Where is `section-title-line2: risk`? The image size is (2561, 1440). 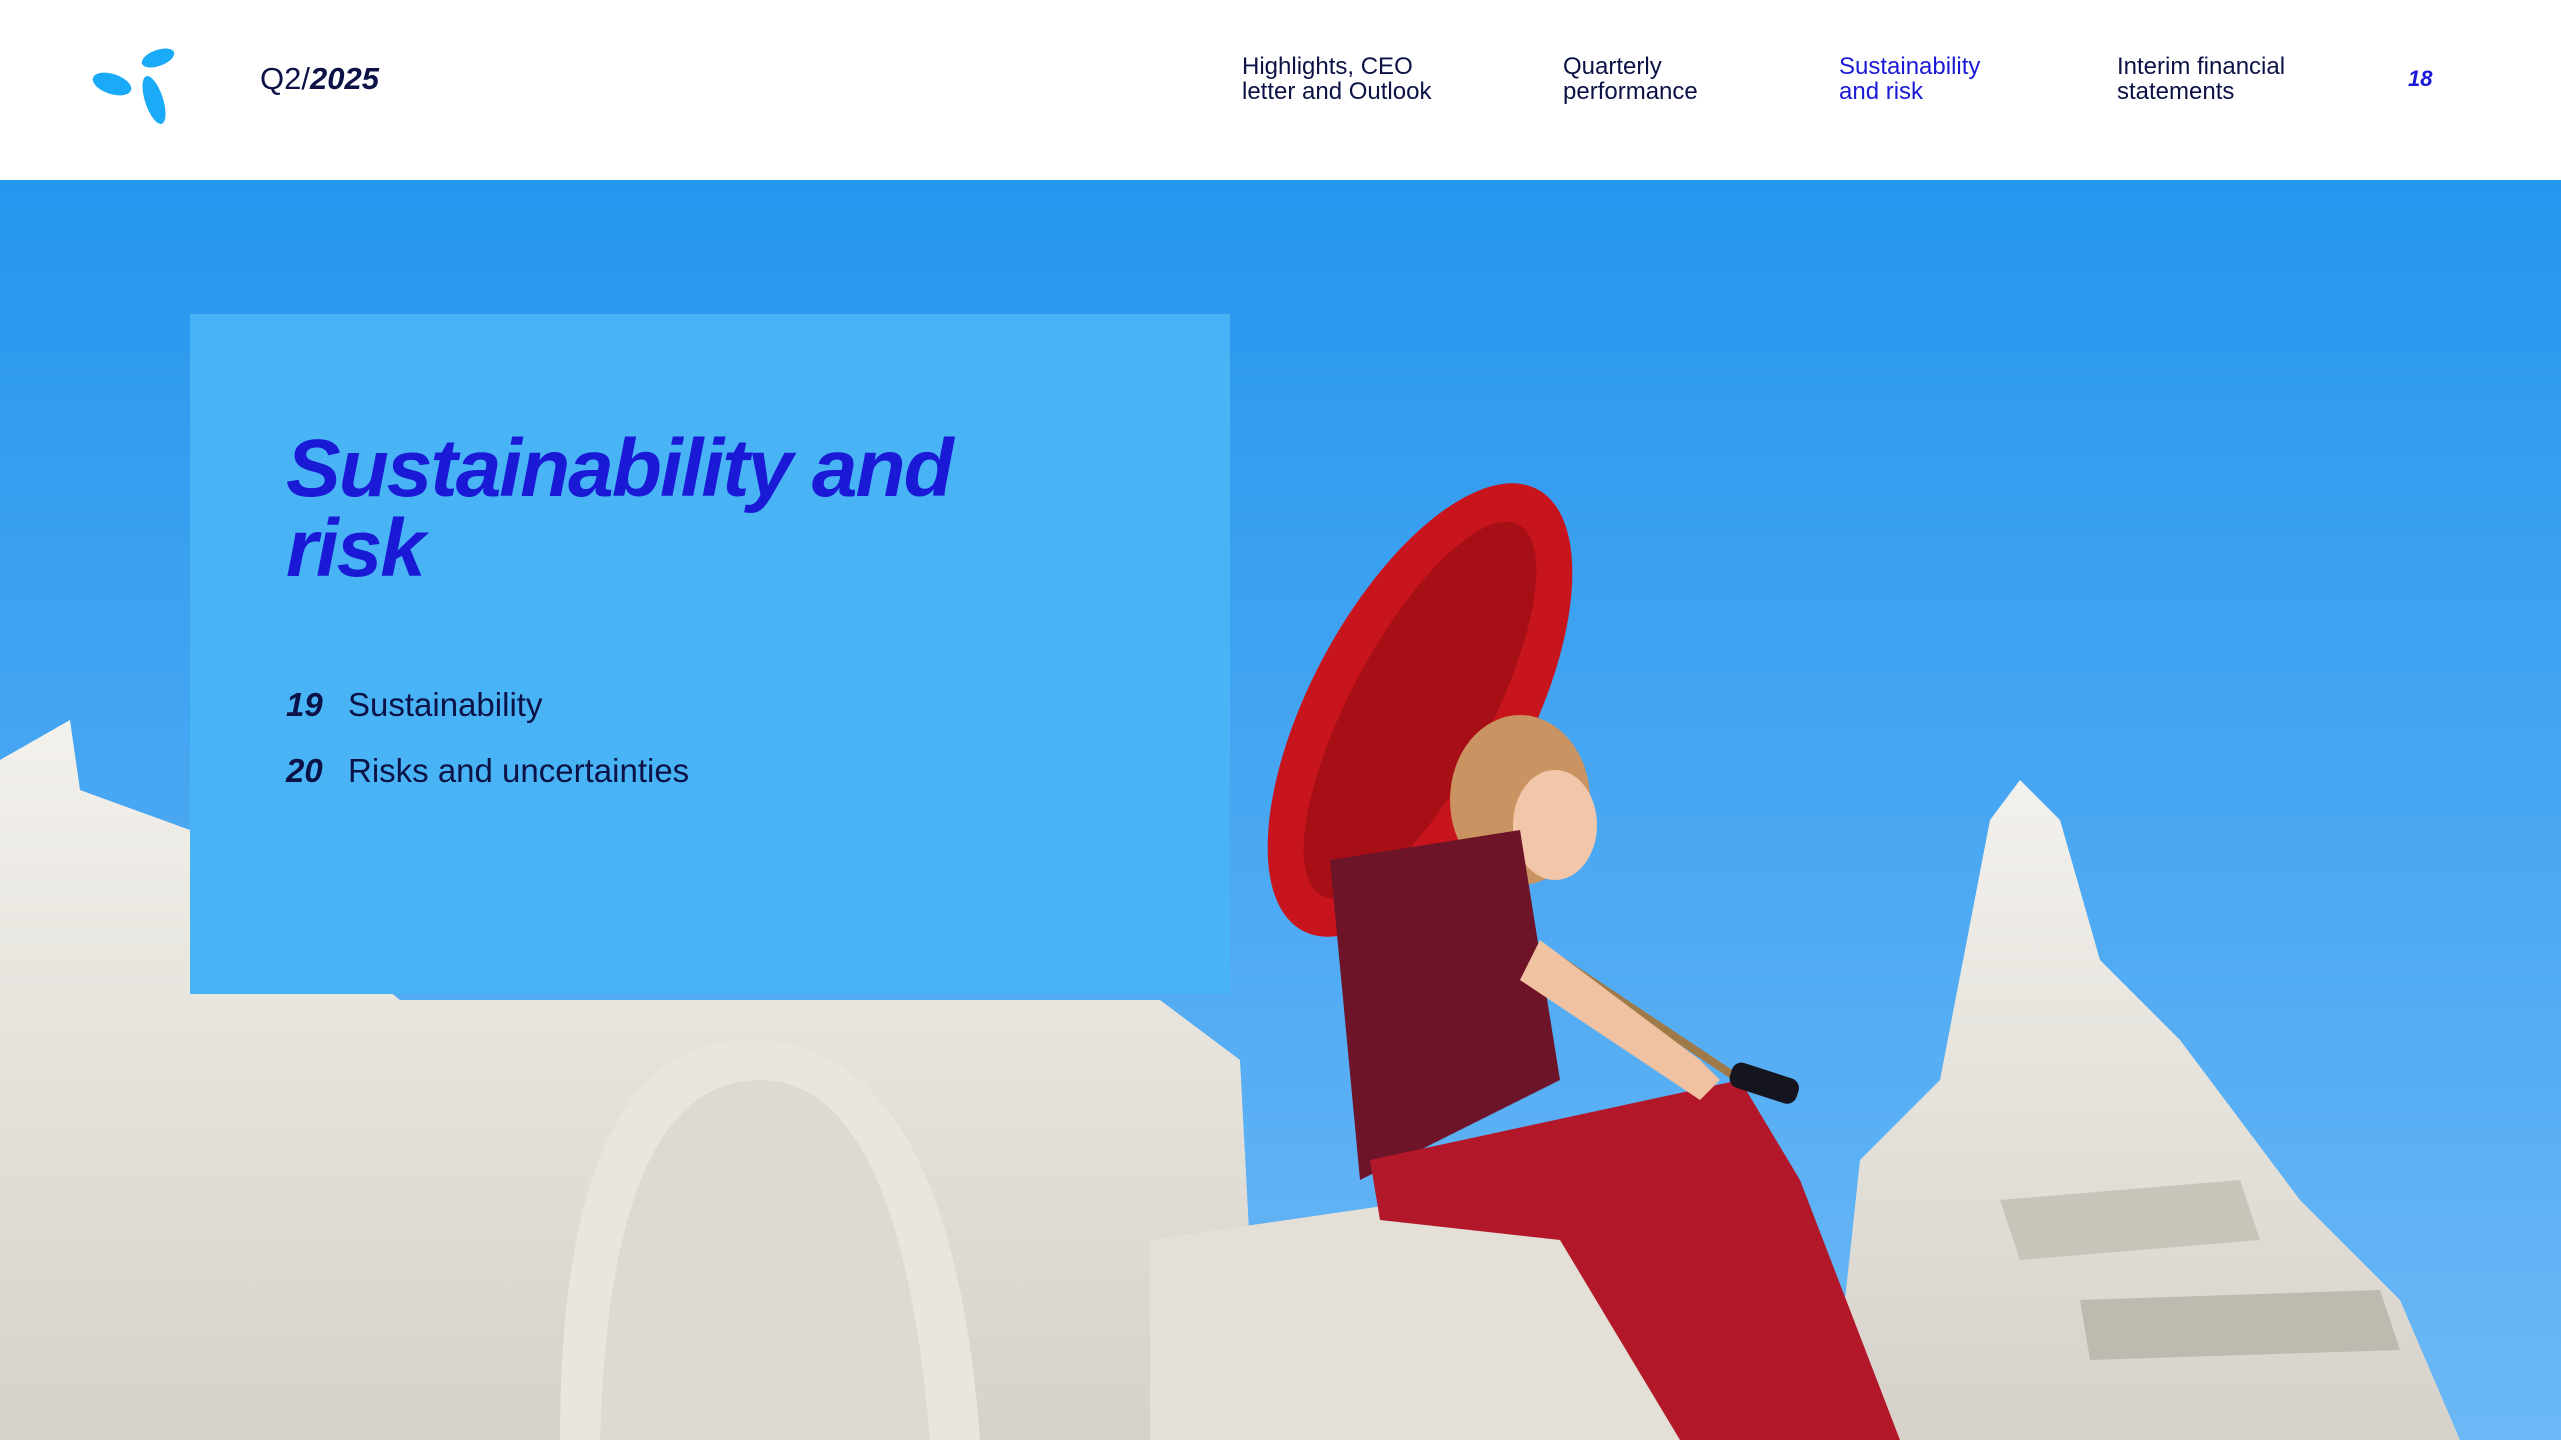 section-title-line2: risk is located at coordinates (356, 548).